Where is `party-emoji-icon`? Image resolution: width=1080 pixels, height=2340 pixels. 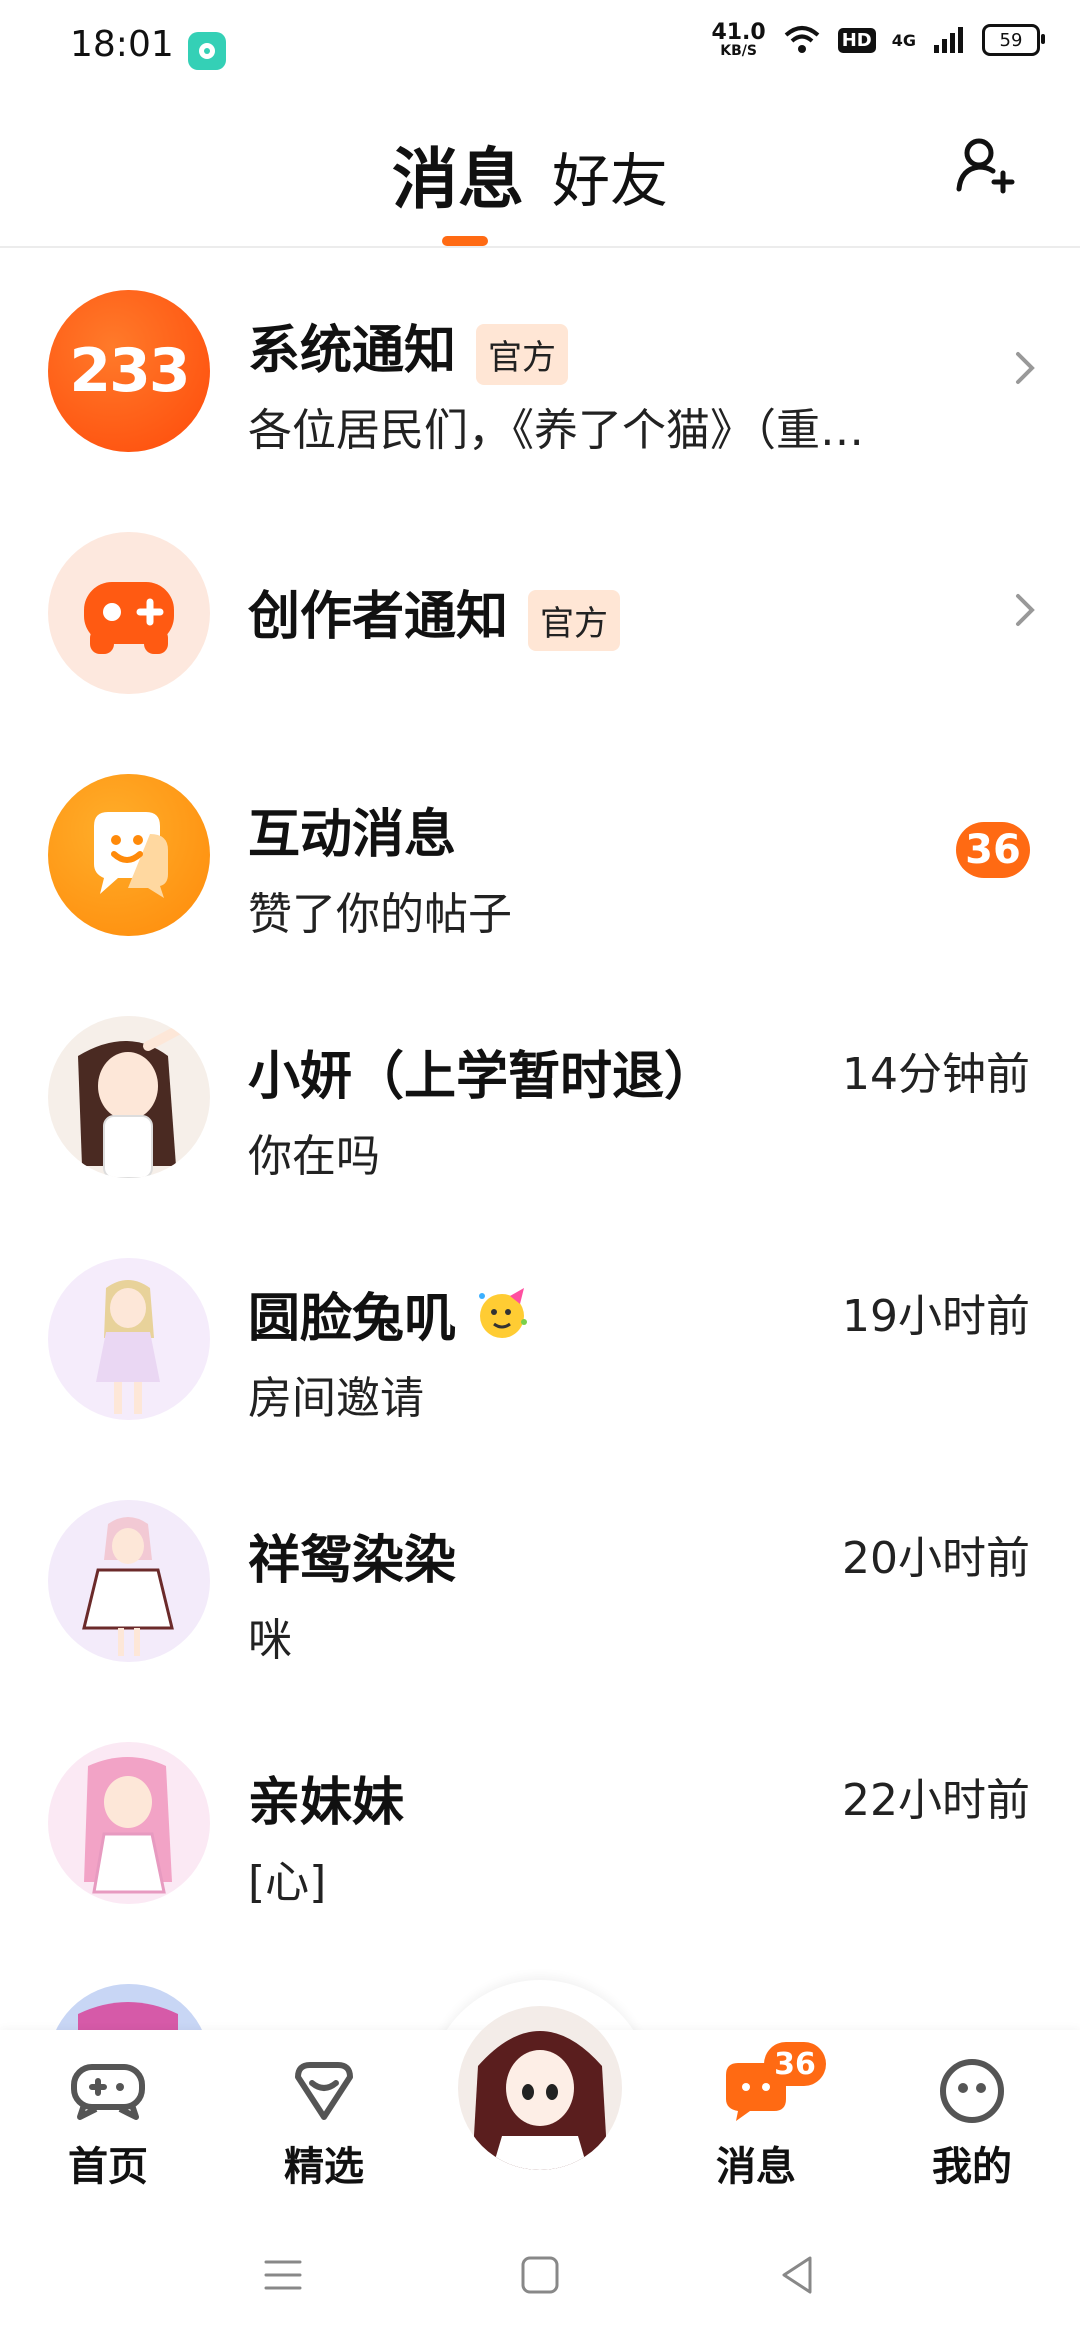 party-emoji-icon is located at coordinates (503, 1313).